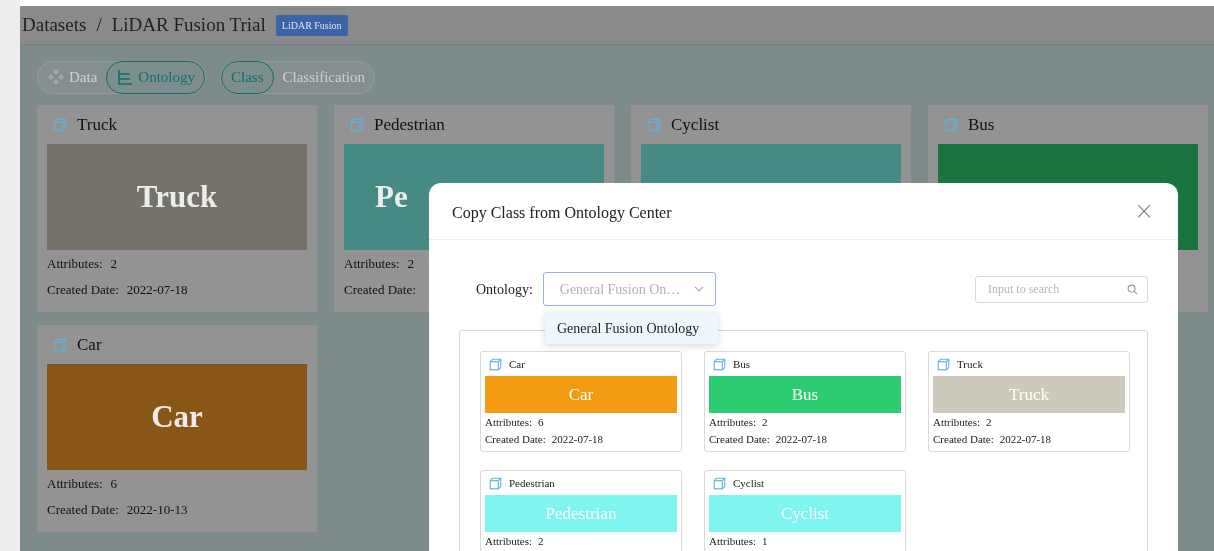 This screenshot has height=551, width=1214. Describe the element at coordinates (805, 394) in the screenshot. I see `banner-label: Bus` at that location.